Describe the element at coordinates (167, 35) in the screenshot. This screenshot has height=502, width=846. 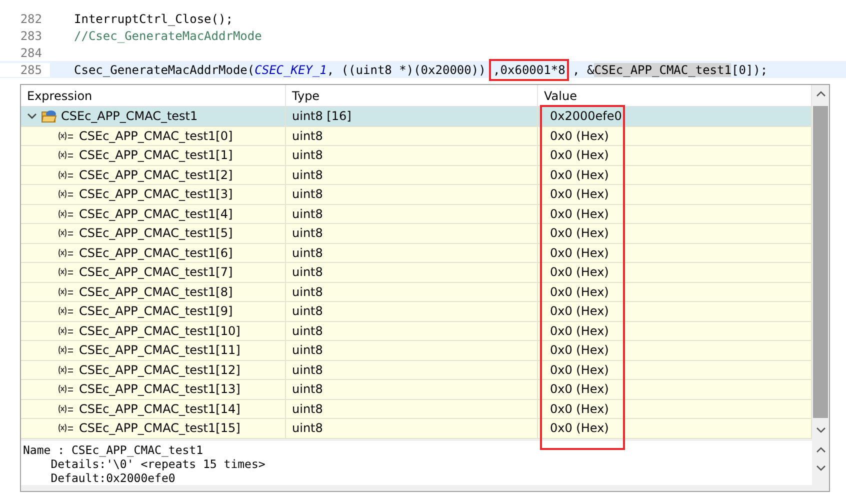
I see `code-line: //Csec_GenerateMacAddrMode` at that location.